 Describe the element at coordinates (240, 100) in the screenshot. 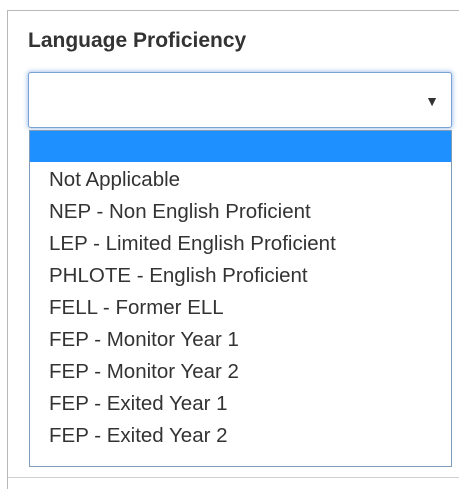

I see `language-proficiency-select: ▼` at that location.